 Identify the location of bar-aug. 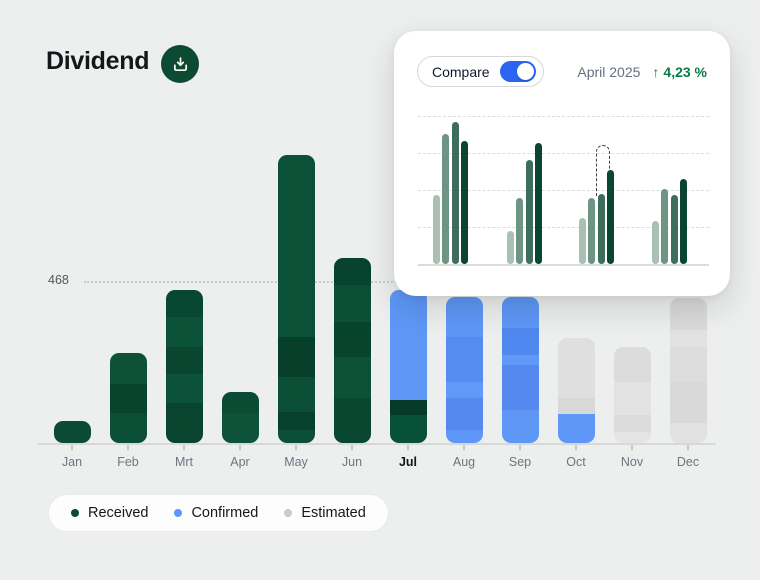
(464, 370).